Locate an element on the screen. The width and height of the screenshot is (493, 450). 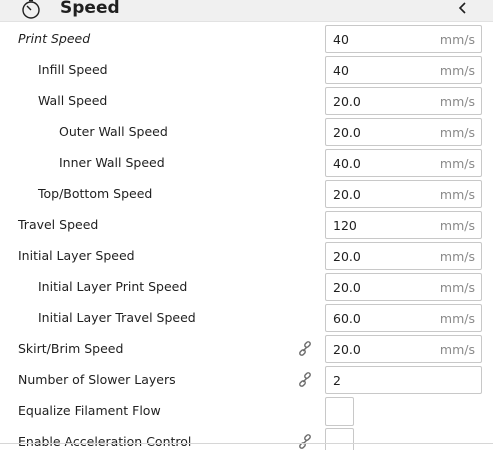
setting-row-initial-layer-travel-speed: Initial Layer Travel Speed 60.0 mm/s is located at coordinates (246, 318).